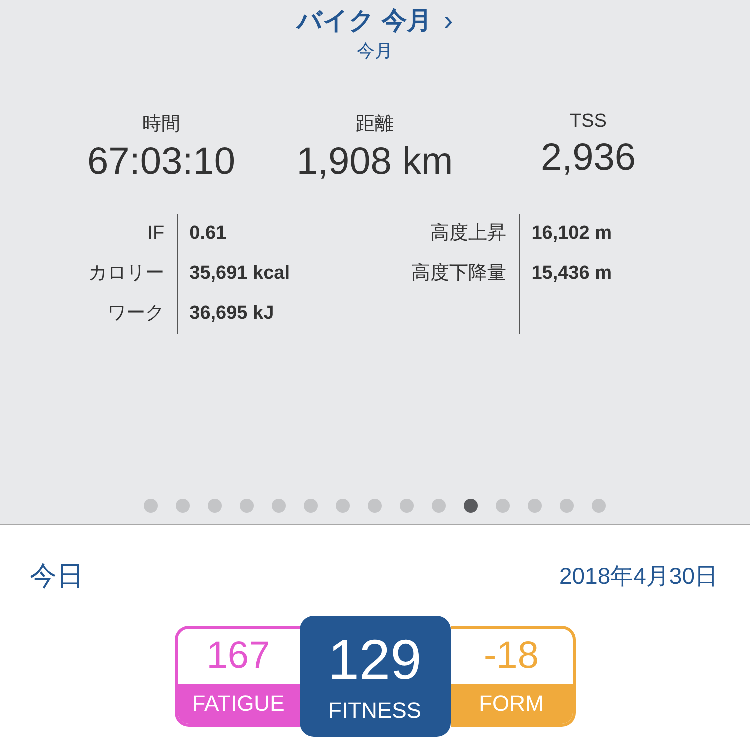 This screenshot has width=750, height=741. I want to click on card-value: -18, so click(511, 656).